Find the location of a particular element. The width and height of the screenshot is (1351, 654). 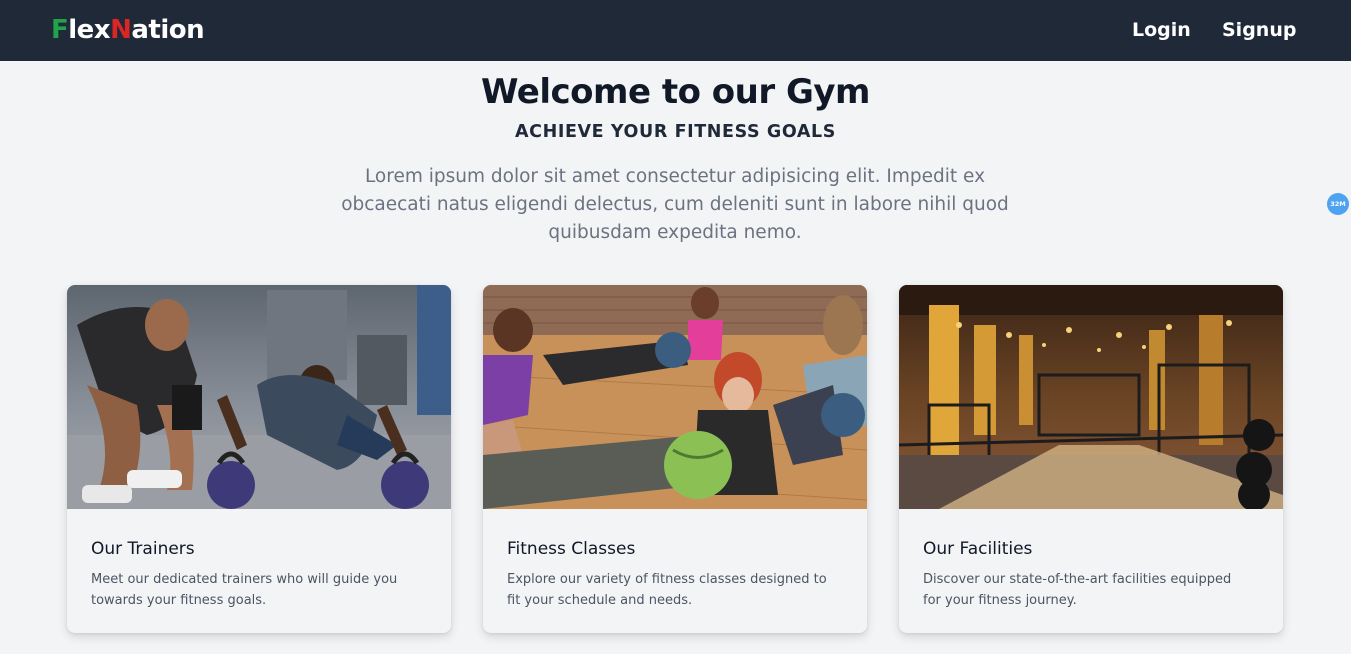

gym-interior-photo is located at coordinates (1091, 397).